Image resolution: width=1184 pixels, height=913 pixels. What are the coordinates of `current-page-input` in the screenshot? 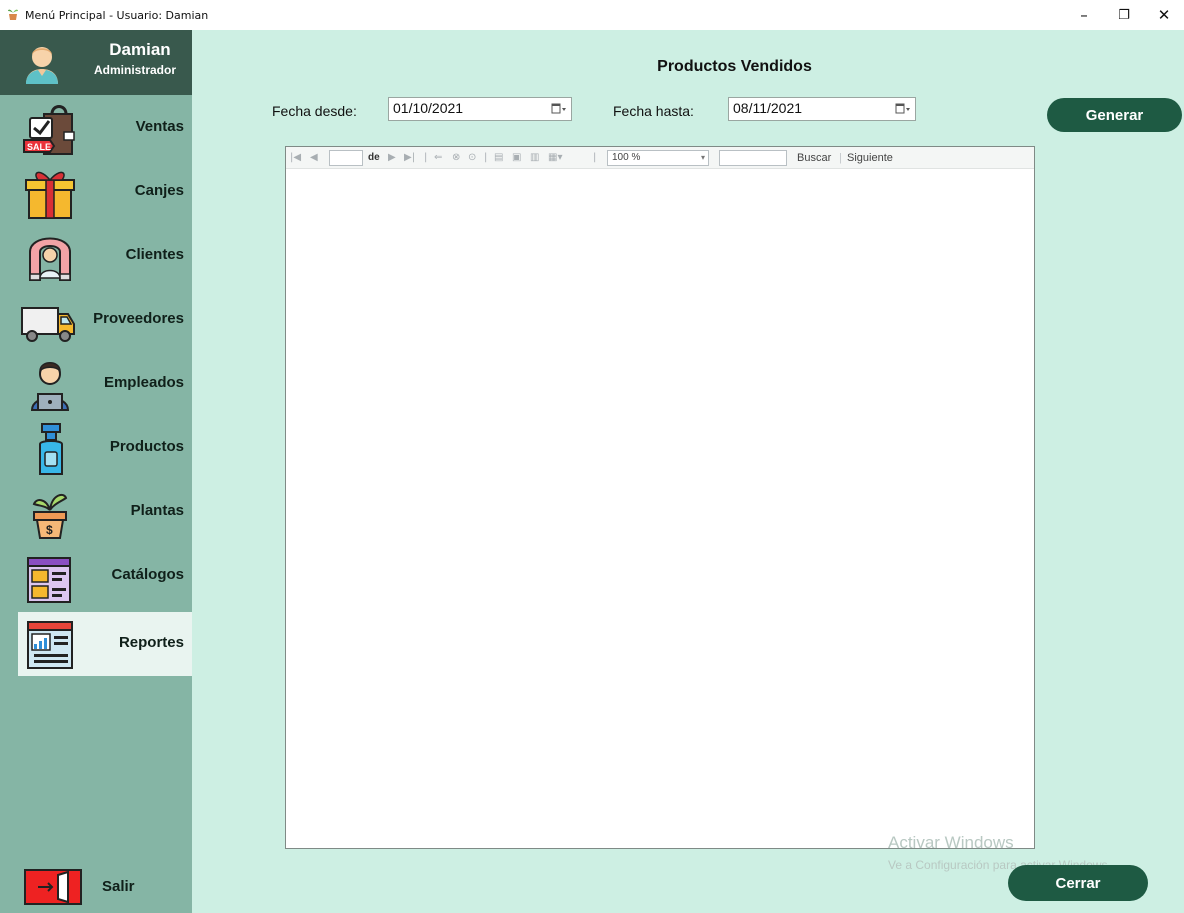 It's located at (346, 158).